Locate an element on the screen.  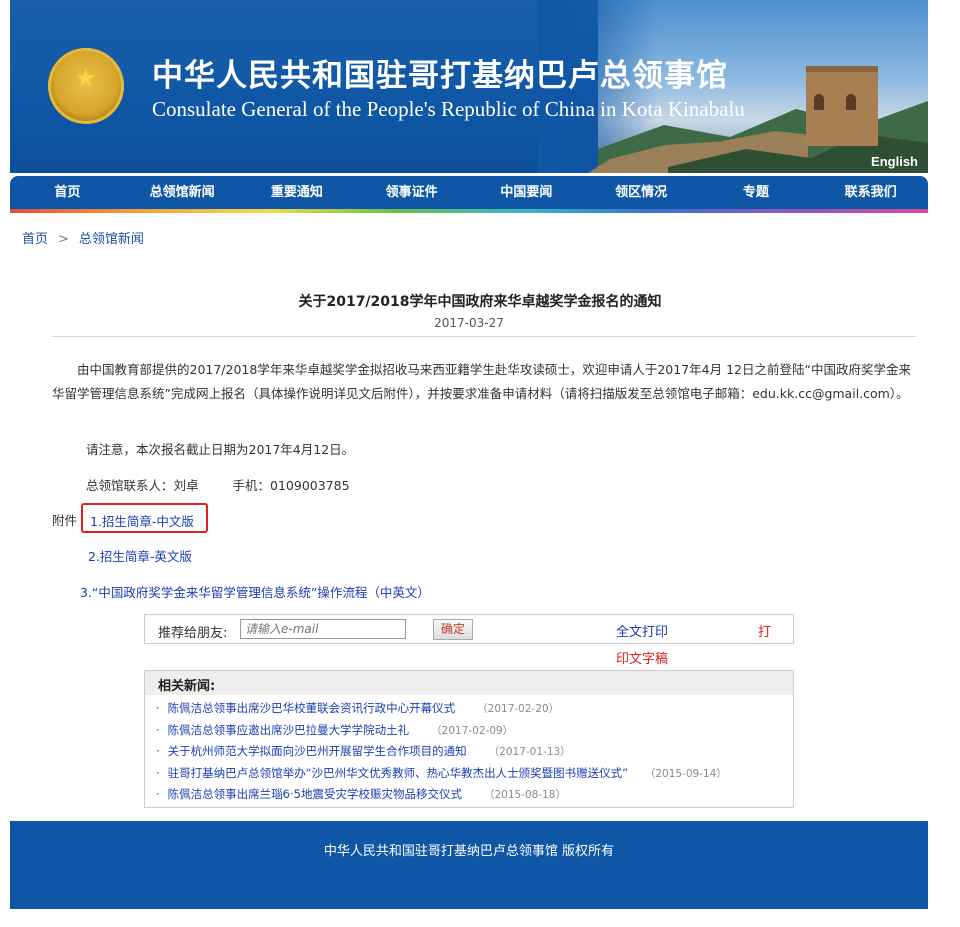
print-text-link: 打 is located at coordinates (764, 630).